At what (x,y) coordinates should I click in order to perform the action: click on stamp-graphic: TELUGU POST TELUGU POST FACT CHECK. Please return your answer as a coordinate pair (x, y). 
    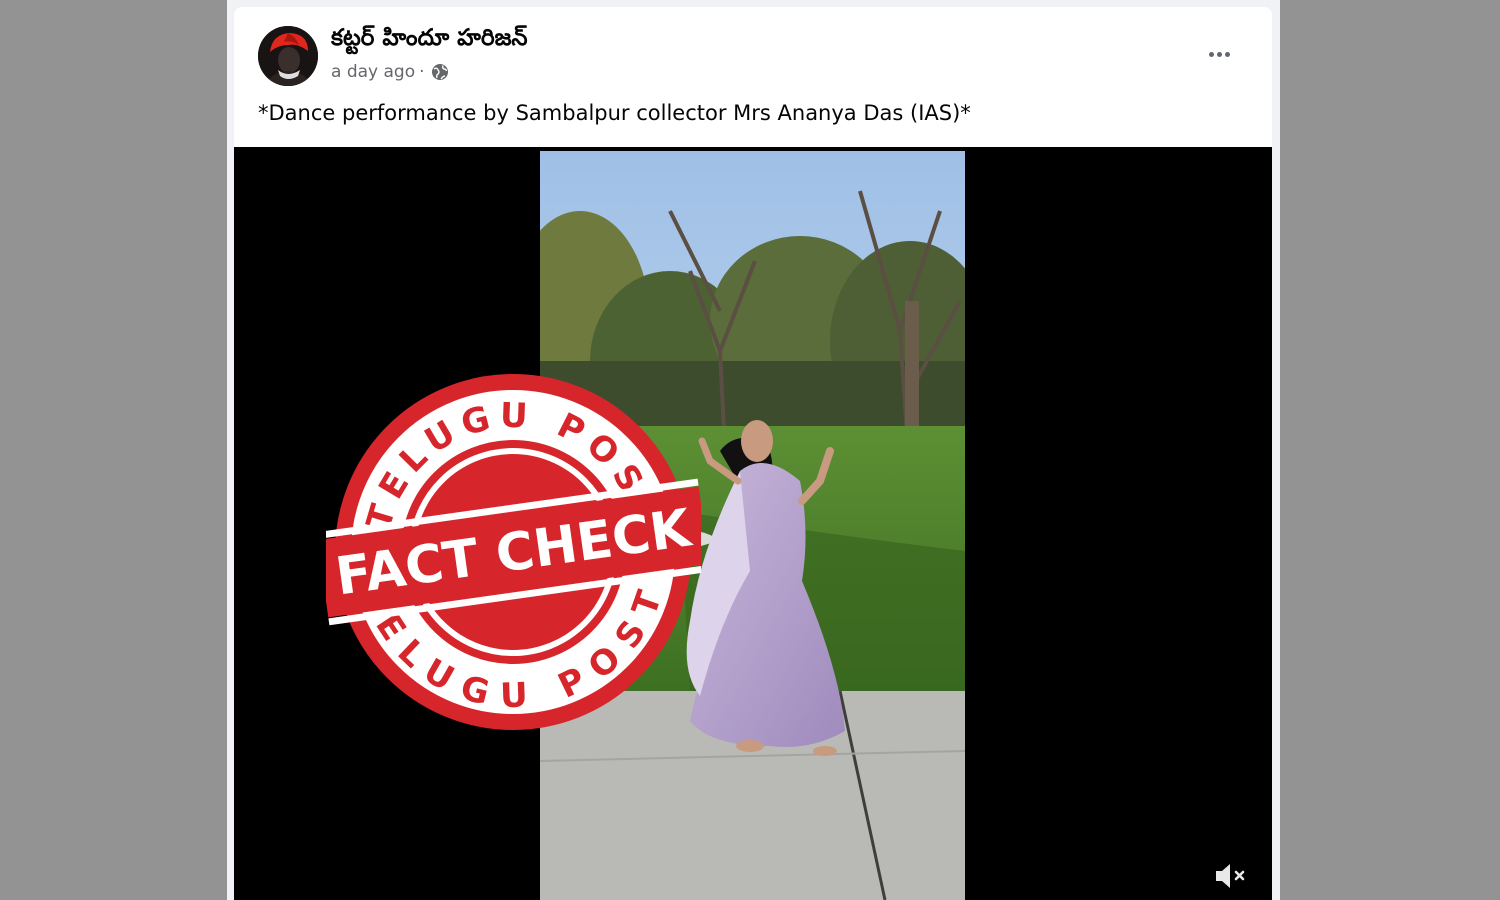
    Looking at the image, I should click on (513, 552).